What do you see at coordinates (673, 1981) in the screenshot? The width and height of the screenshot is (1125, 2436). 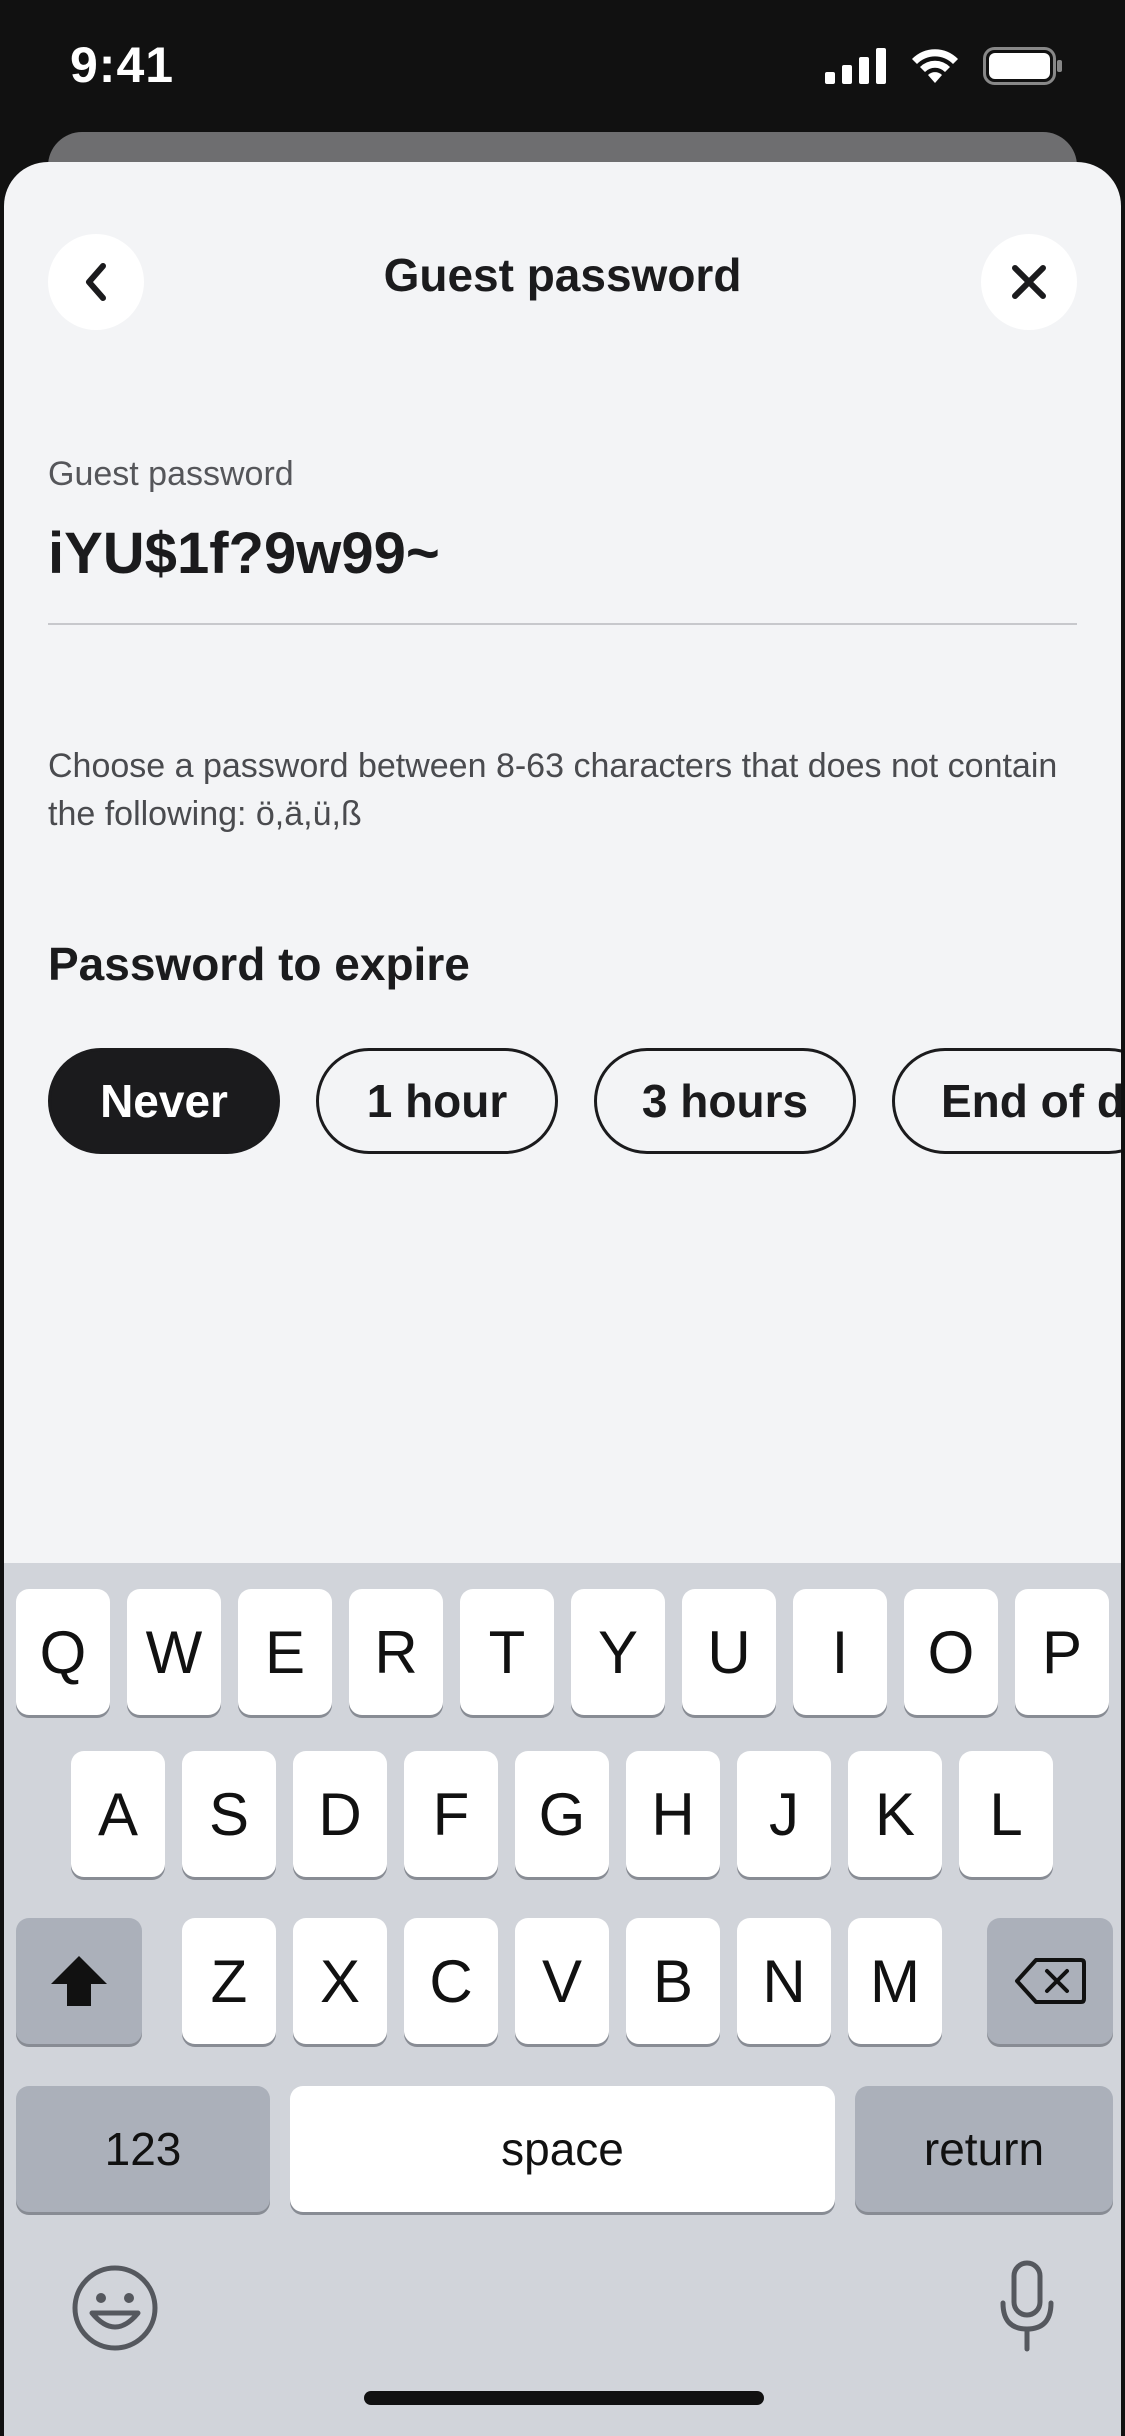 I see `key-b: B` at bounding box center [673, 1981].